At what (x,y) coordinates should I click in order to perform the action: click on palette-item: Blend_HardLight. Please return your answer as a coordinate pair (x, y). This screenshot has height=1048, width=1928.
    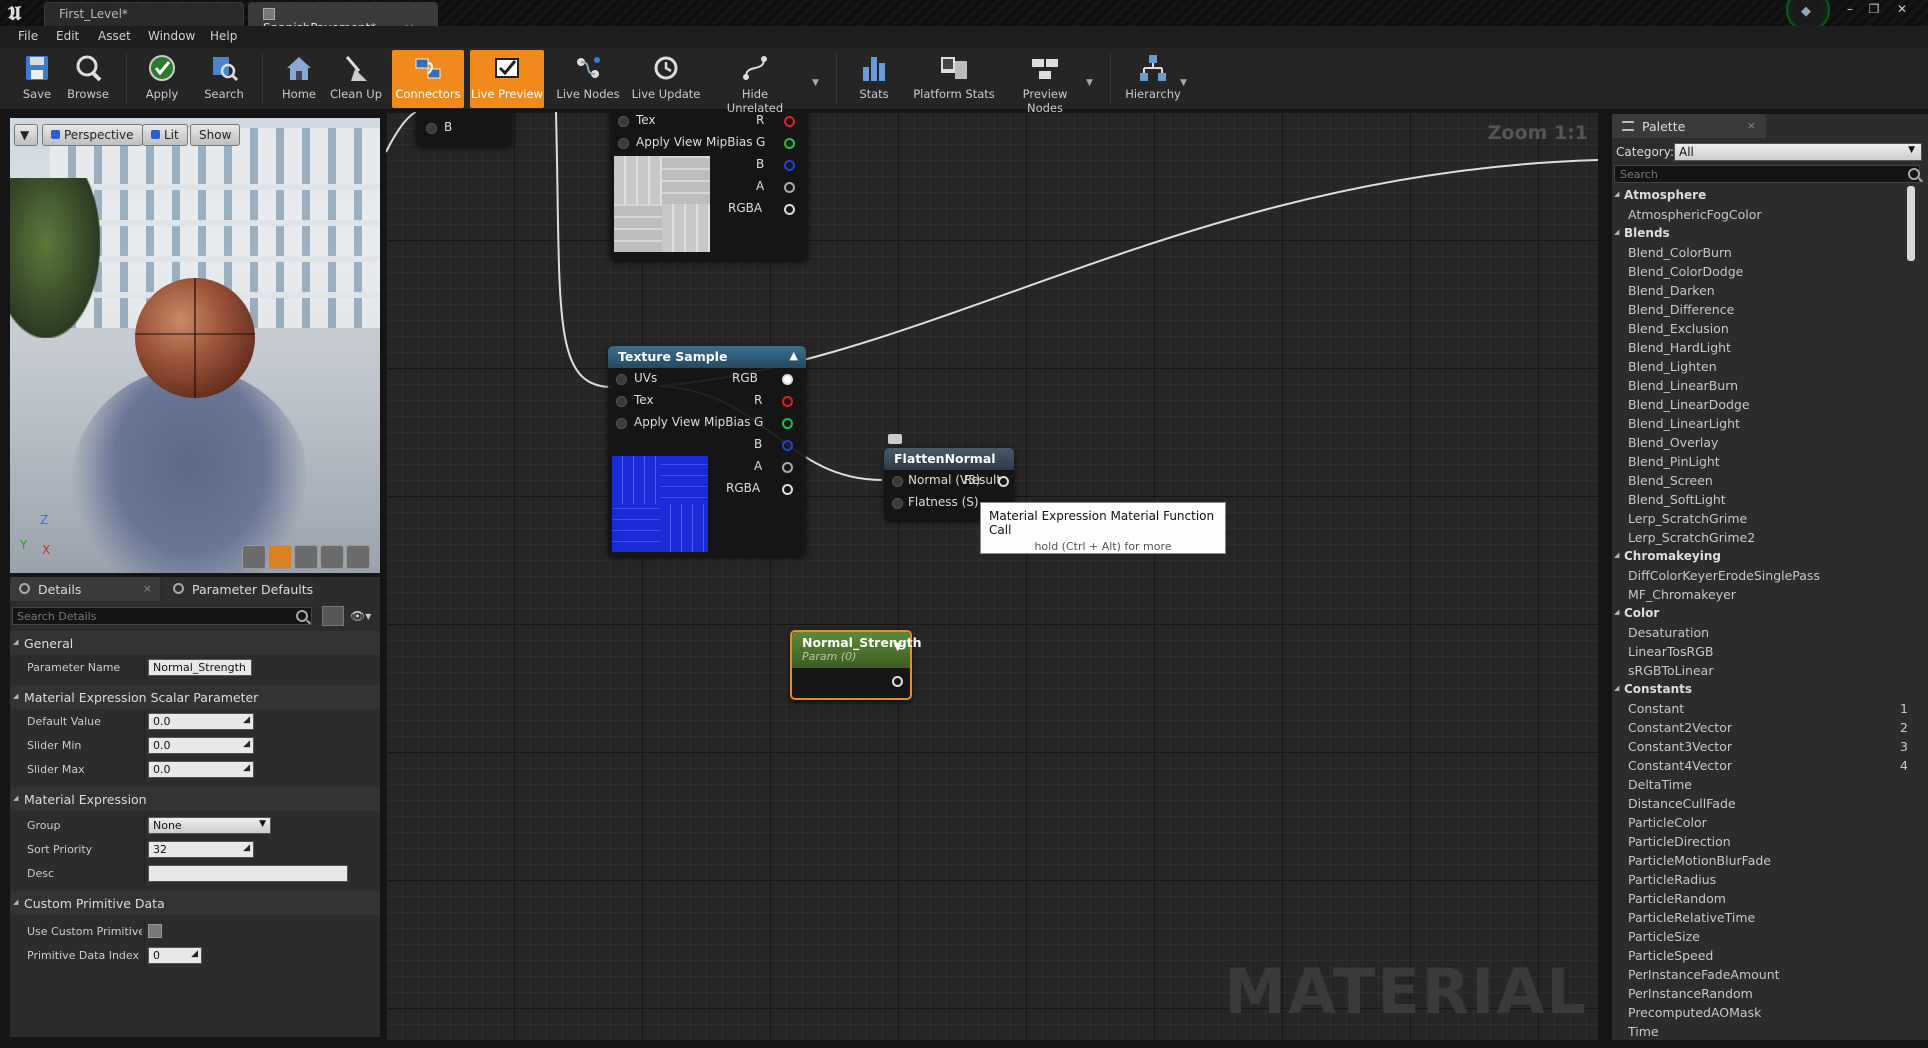
    Looking at the image, I should click on (1762, 347).